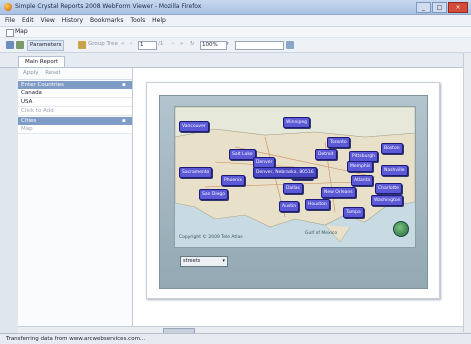 This screenshot has height=344, width=471. I want to click on window-controls: _ □ ×, so click(442, 7).